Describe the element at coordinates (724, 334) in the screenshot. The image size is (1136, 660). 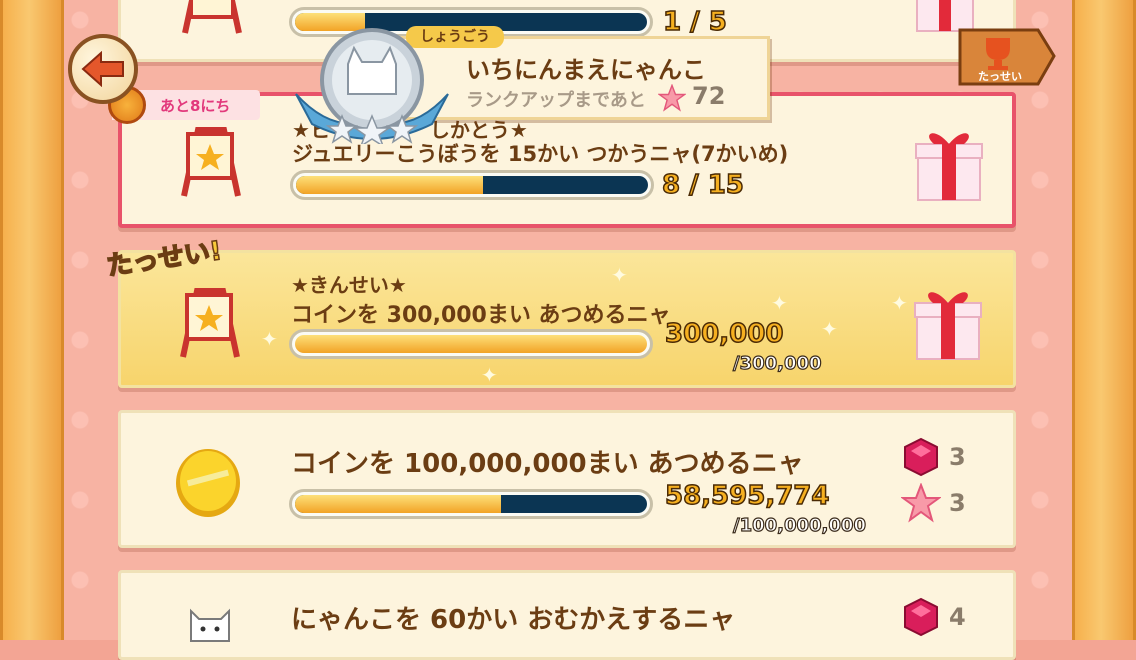
I see `progress-count: 300,000` at that location.